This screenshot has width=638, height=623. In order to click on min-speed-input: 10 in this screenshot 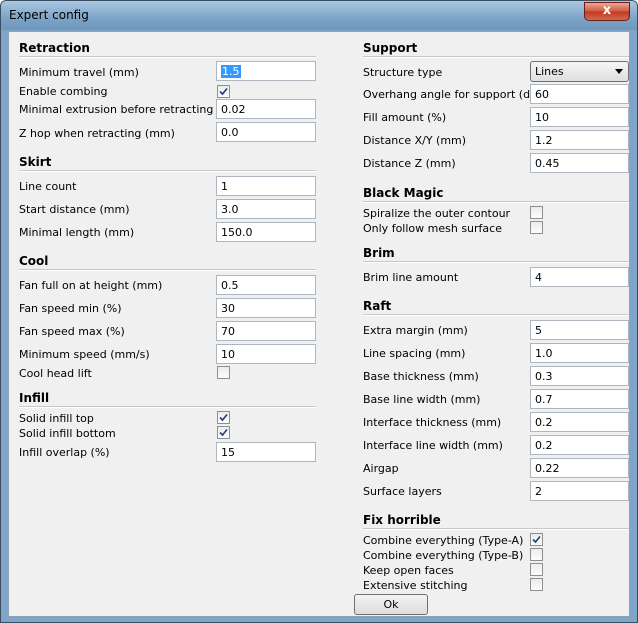, I will do `click(266, 354)`.